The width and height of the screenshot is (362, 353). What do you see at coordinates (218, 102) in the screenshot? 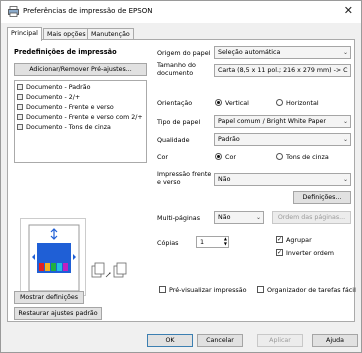
I see `orientation-vertical-radio` at bounding box center [218, 102].